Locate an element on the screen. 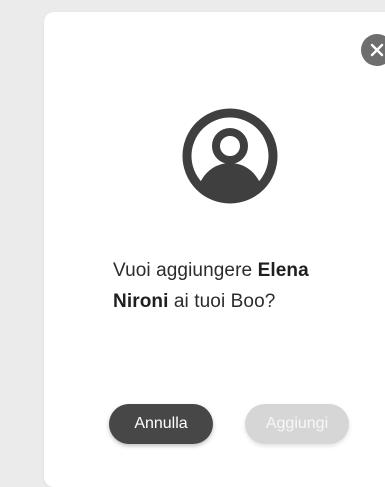  close-button is located at coordinates (373, 50).